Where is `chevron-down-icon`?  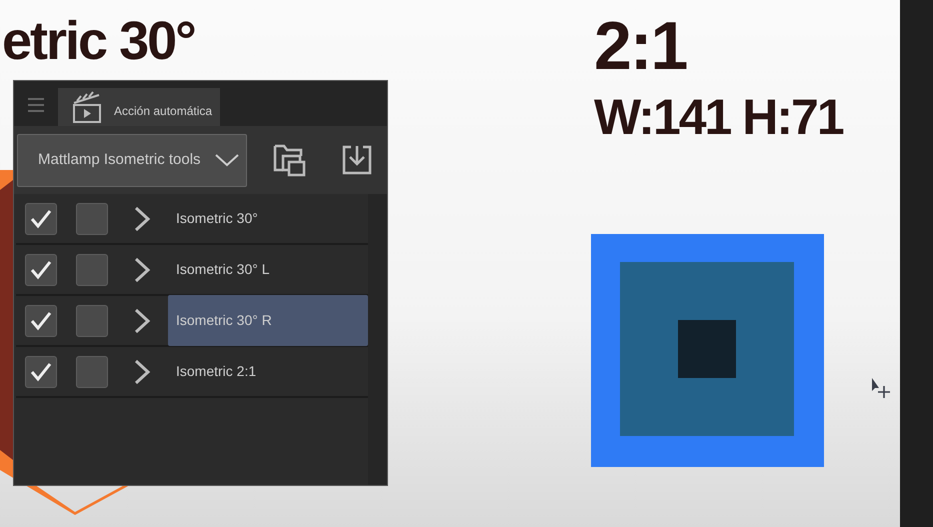 chevron-down-icon is located at coordinates (227, 160).